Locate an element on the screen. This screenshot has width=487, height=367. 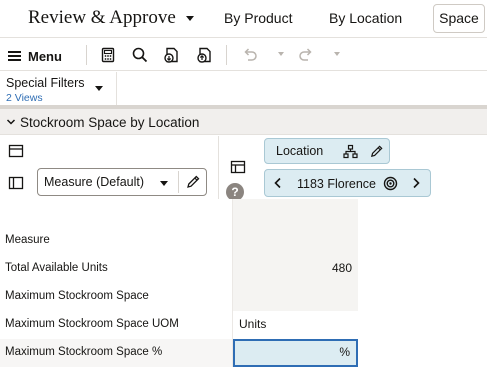
location-chip-label: Location is located at coordinates (300, 151).